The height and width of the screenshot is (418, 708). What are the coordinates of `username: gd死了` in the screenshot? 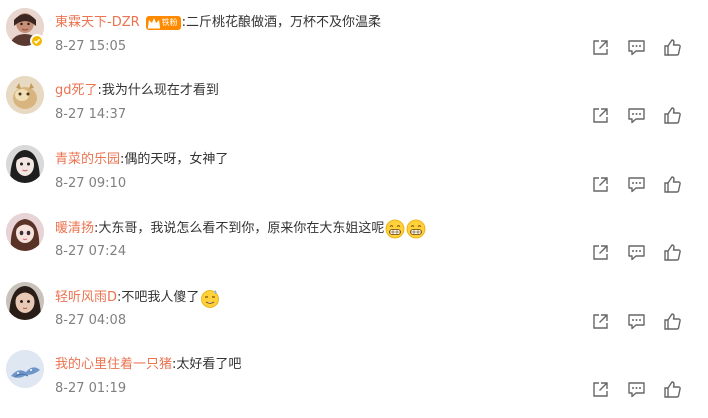 It's located at (76, 91).